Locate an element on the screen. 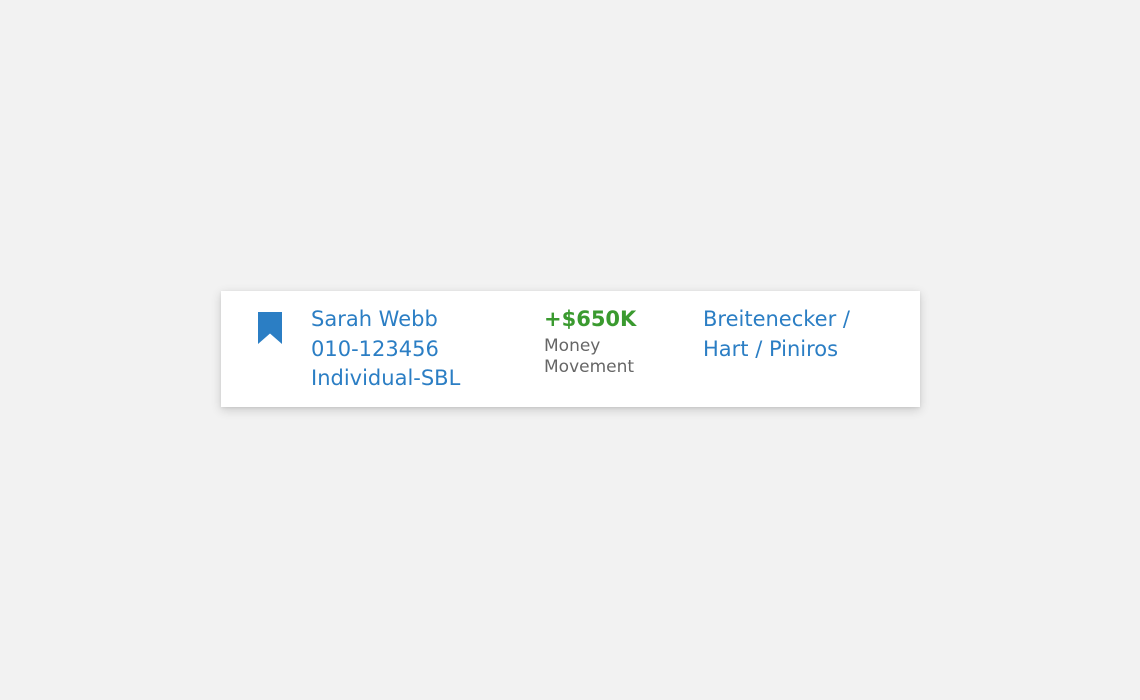 Image resolution: width=1140 pixels, height=700 pixels. activity-amount: +$650K is located at coordinates (590, 319).